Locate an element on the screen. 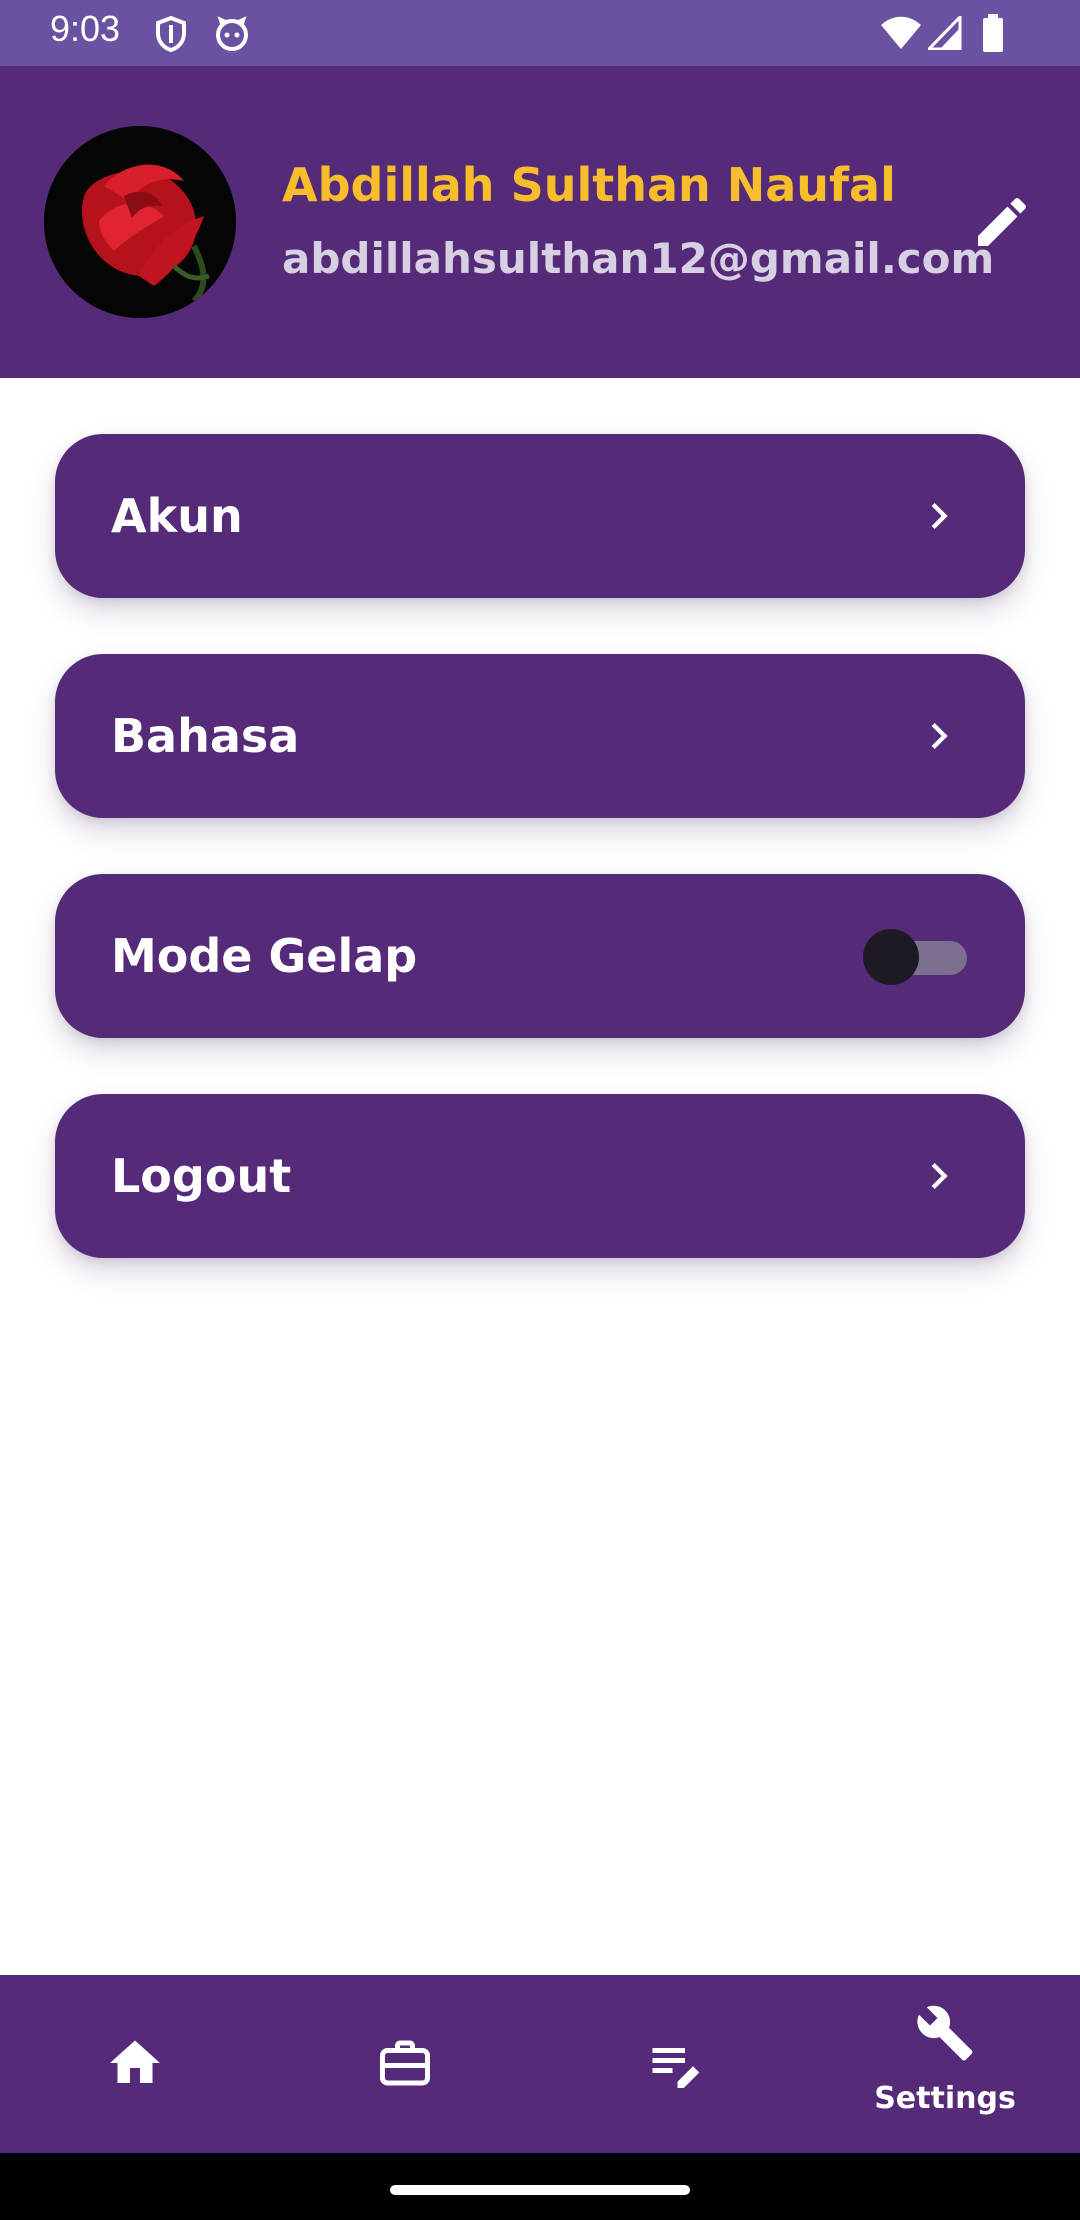 This screenshot has width=1080, height=2220. bottom-nav: Settings is located at coordinates (540, 2064).